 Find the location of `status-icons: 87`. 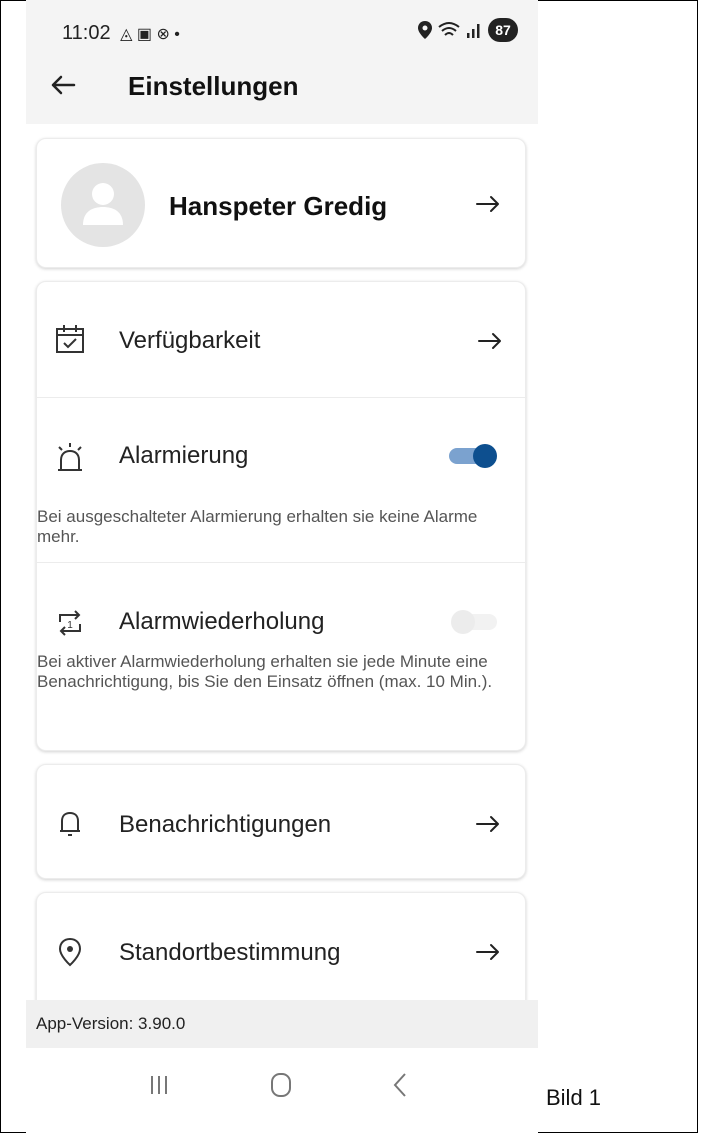

status-icons: 87 is located at coordinates (468, 30).